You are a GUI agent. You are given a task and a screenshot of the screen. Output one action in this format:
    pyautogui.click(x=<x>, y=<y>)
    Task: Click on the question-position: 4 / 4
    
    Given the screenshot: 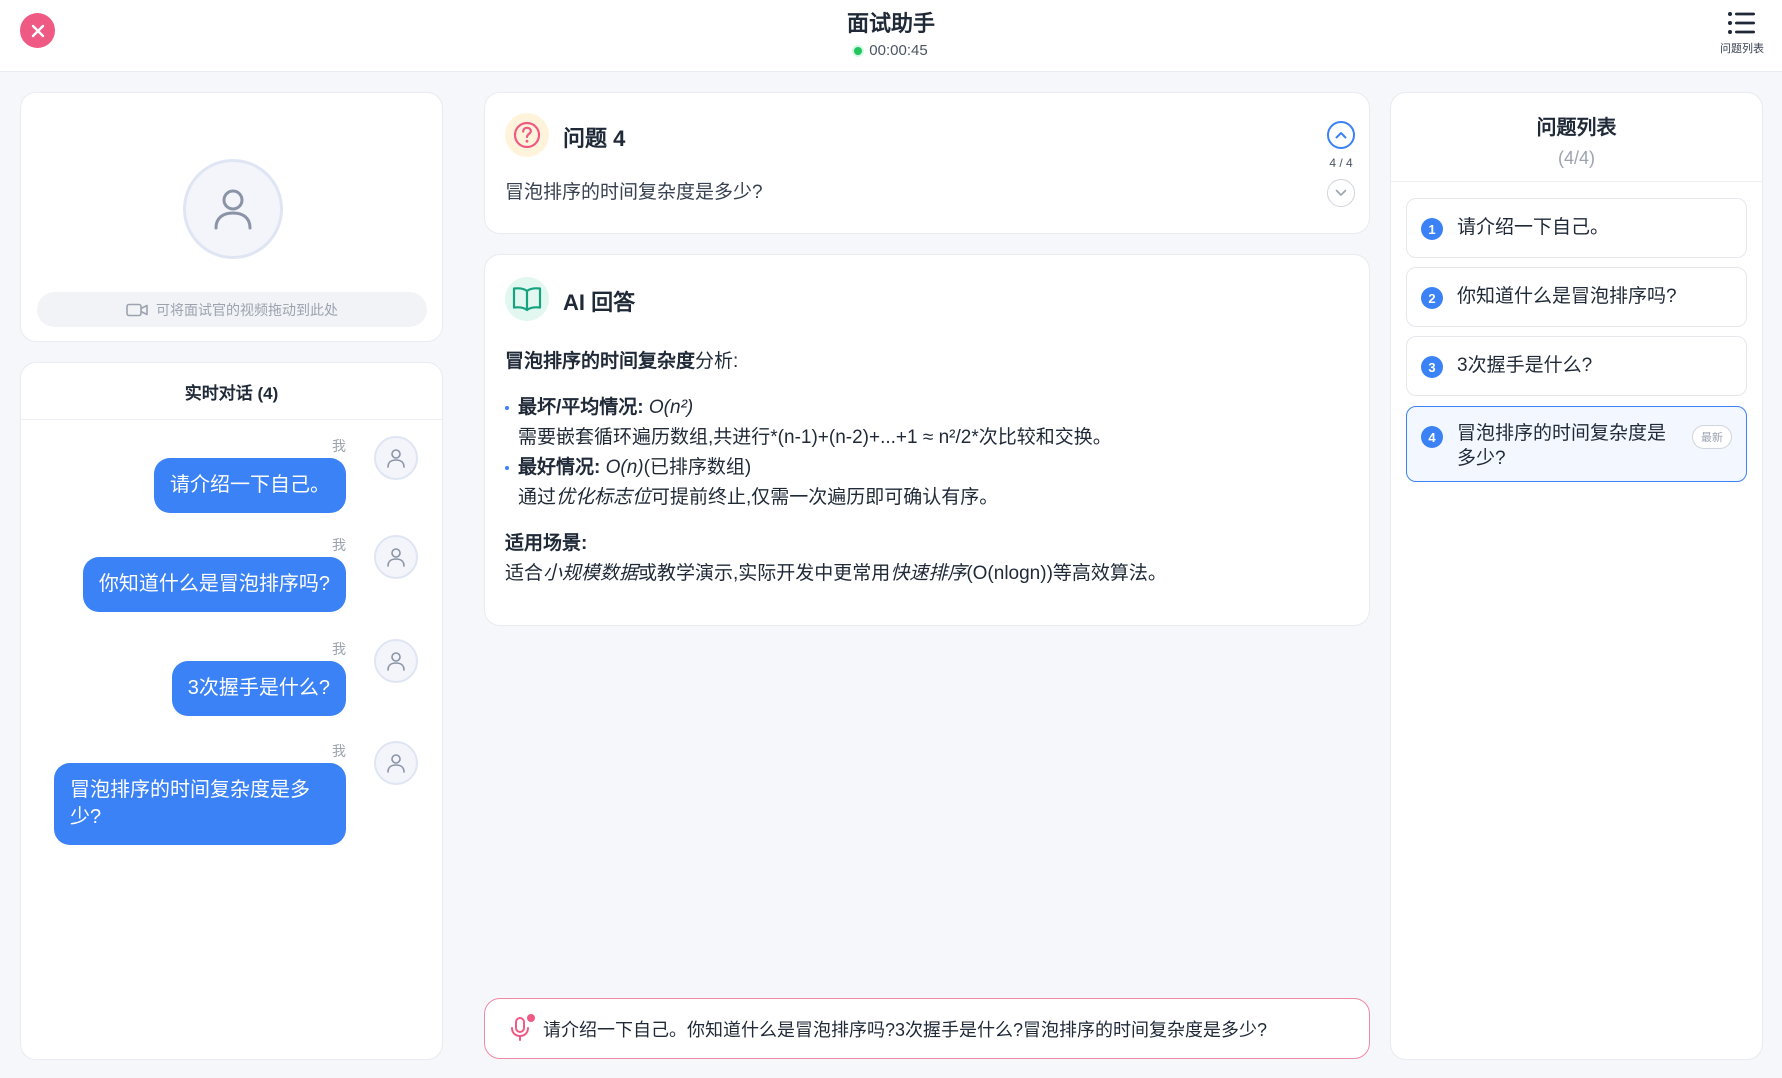 What is the action you would take?
    pyautogui.click(x=1341, y=163)
    